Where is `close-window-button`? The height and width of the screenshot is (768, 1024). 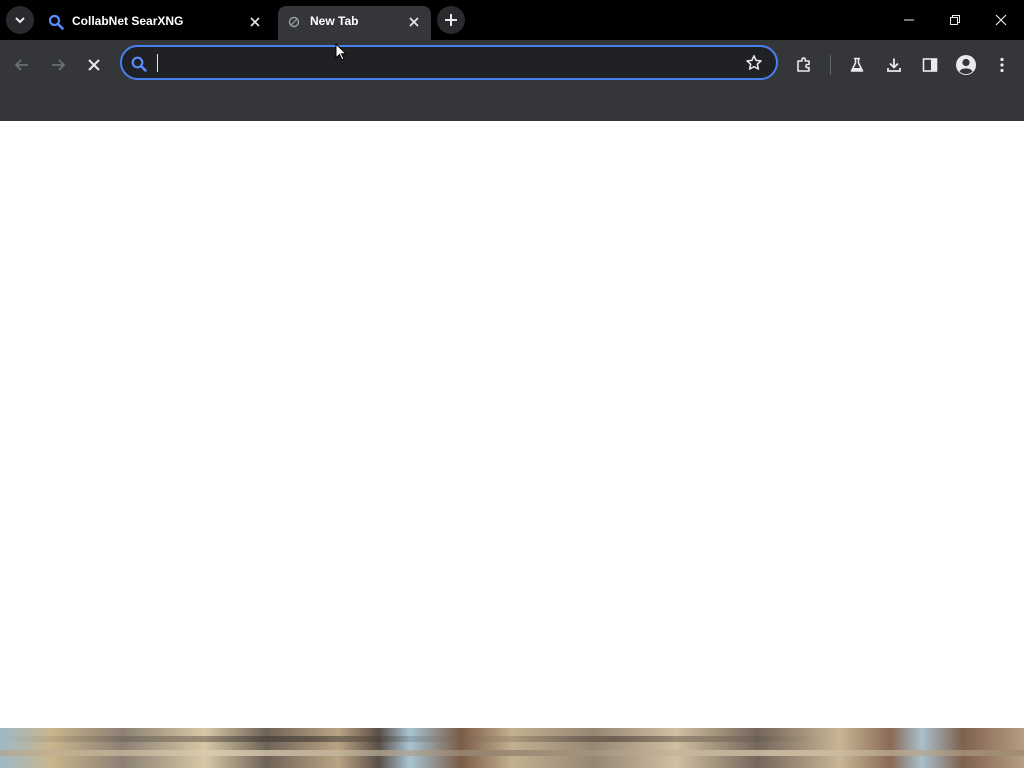 close-window-button is located at coordinates (1001, 20).